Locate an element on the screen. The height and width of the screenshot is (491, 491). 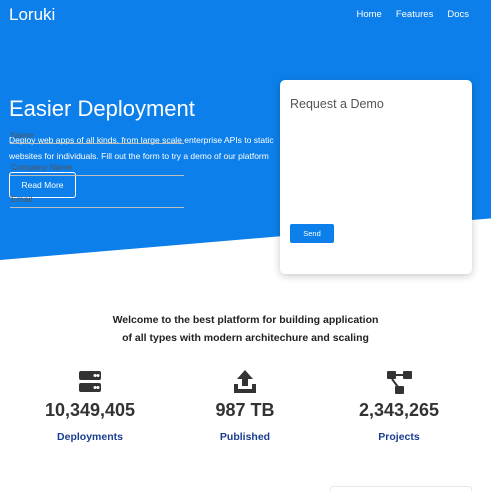
stat-projects: 2,343,265 Projects is located at coordinates (399, 405).